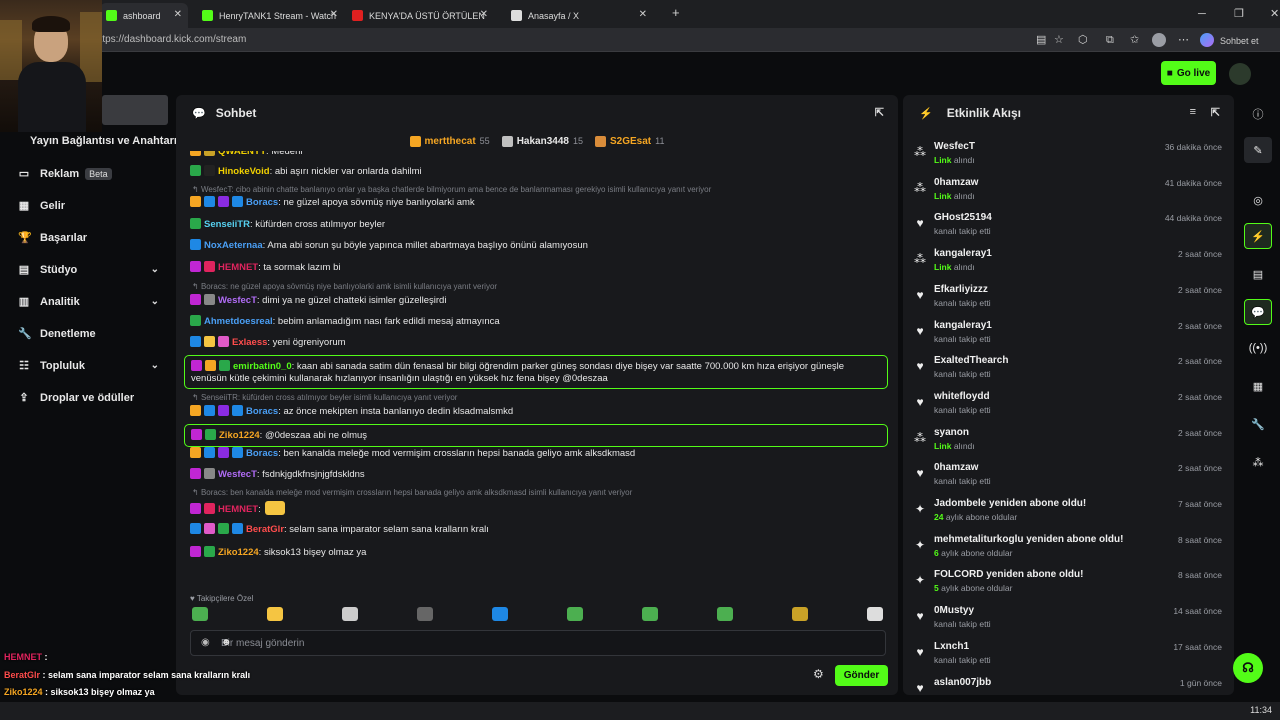 The width and height of the screenshot is (1280, 720). I want to click on collections-icon: ⧉, so click(1110, 40).